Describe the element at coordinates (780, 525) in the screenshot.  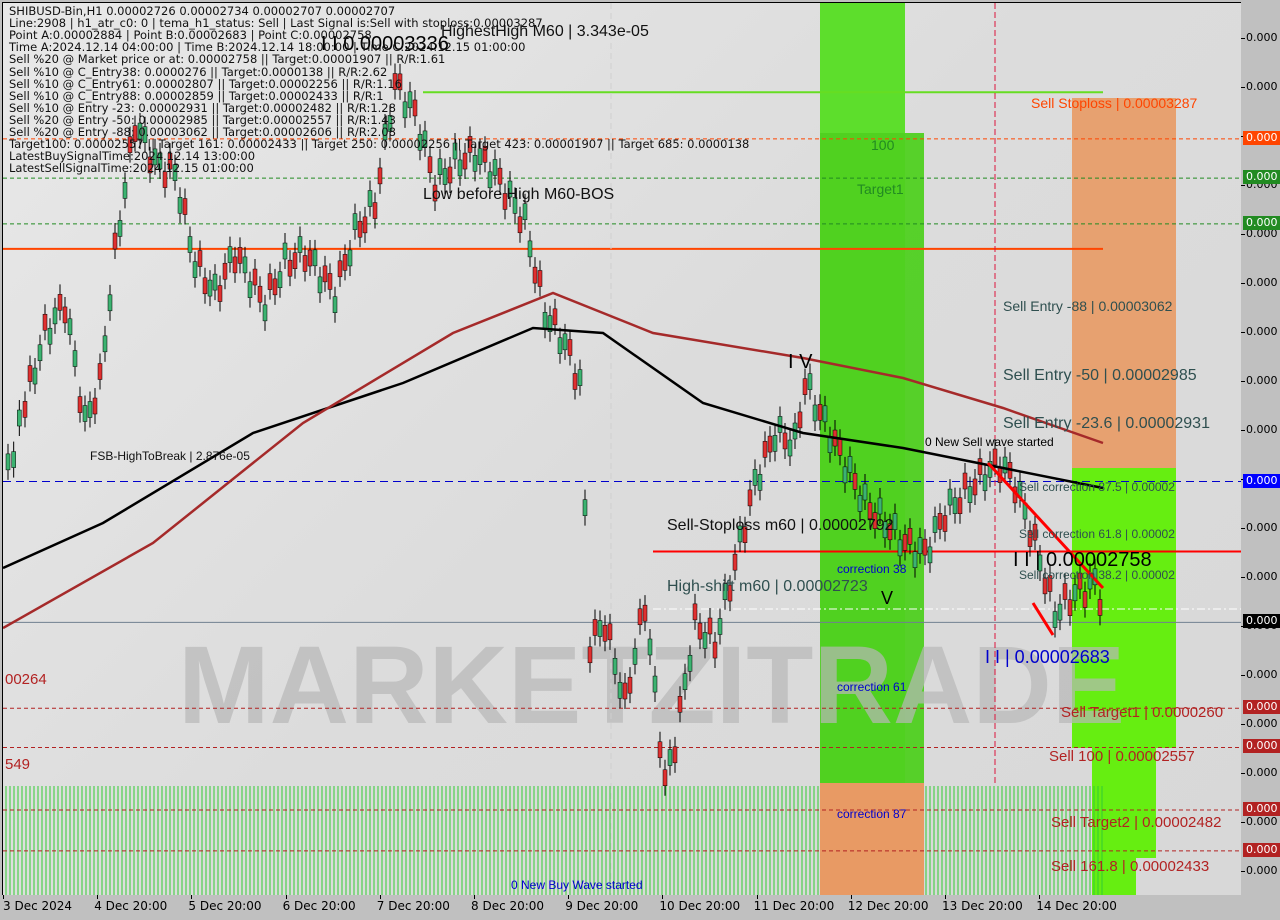
I see `label-sell-stoploss-m60: Sell-Stoploss m60 | 0.00002792` at that location.